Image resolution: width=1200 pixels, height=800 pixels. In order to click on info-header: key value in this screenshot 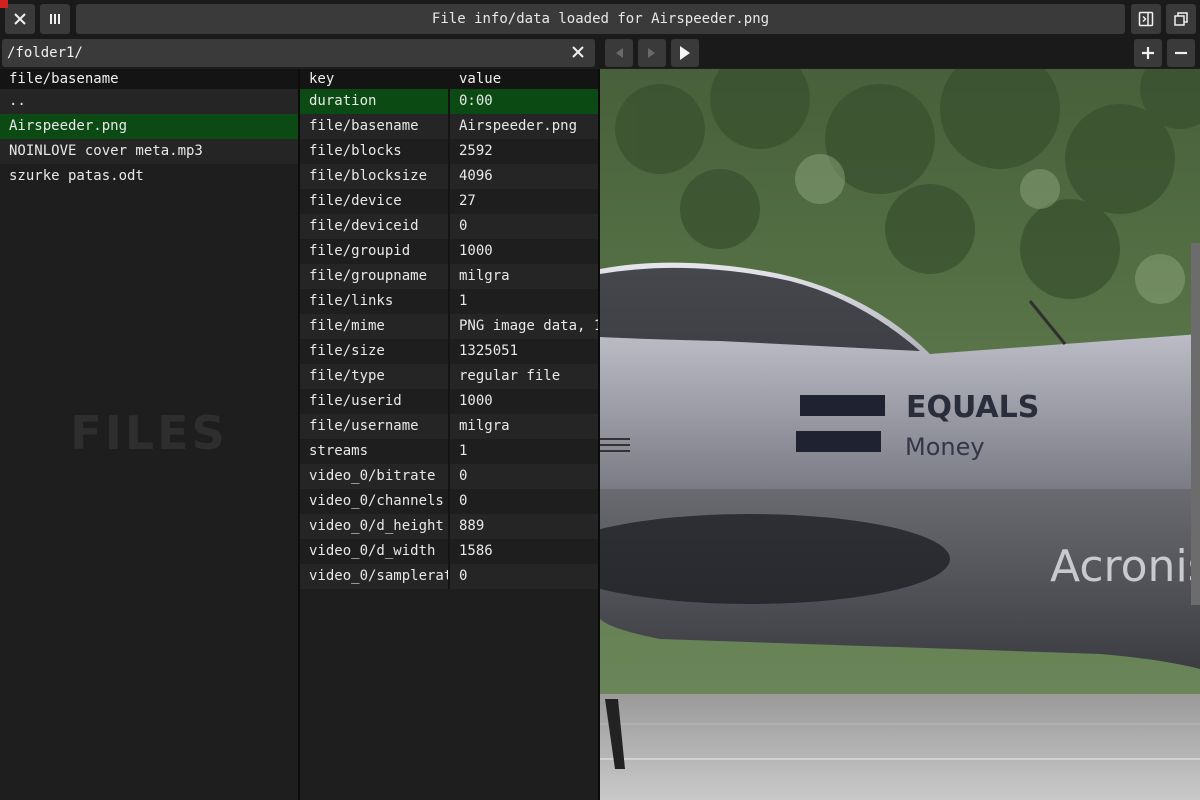, I will do `click(449, 79)`.